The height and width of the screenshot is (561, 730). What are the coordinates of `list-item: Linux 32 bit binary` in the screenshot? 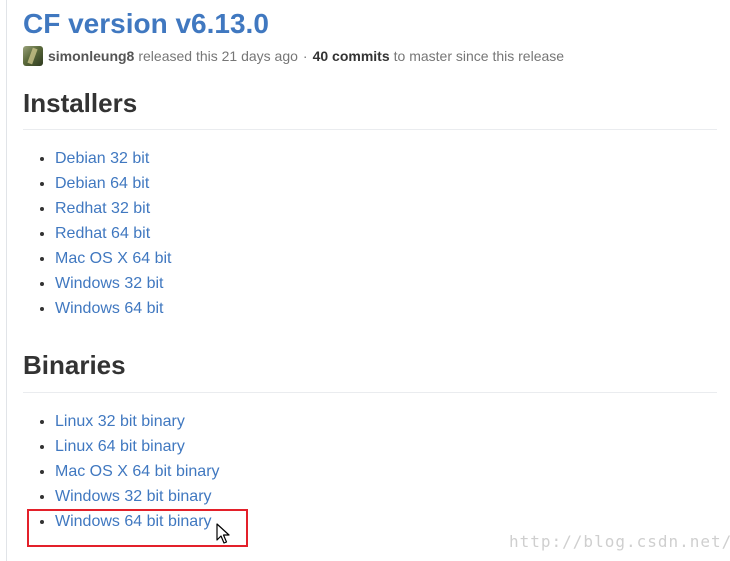 It's located at (137, 421).